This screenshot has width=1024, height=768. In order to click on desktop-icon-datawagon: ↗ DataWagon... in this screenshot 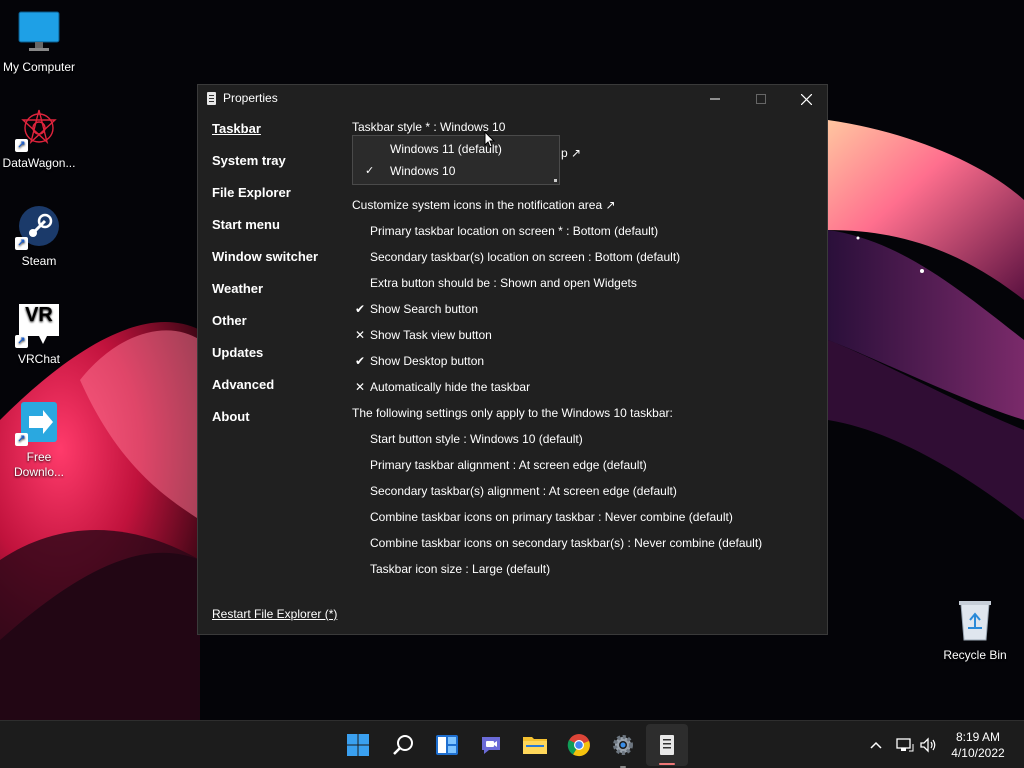, I will do `click(39, 138)`.